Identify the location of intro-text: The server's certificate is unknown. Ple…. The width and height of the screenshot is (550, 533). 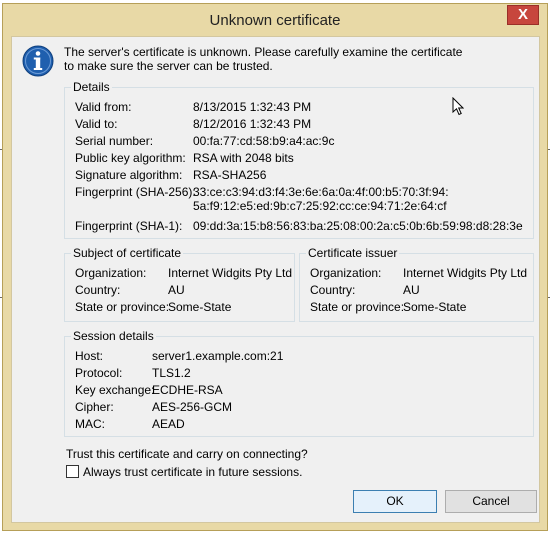
(284, 59).